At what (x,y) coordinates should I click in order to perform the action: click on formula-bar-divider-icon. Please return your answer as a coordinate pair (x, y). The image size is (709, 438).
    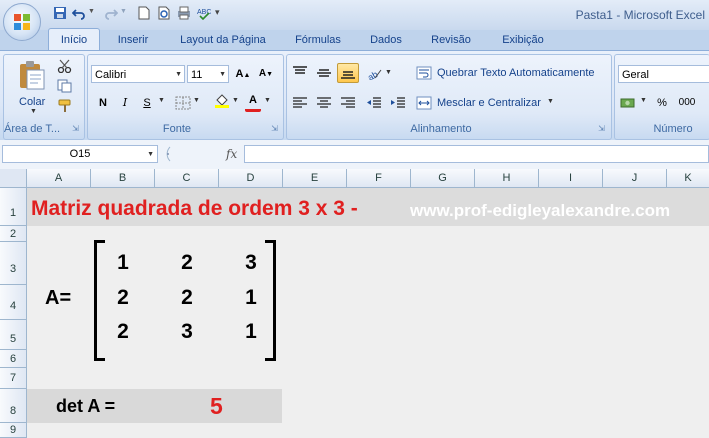
    Looking at the image, I should click on (192, 154).